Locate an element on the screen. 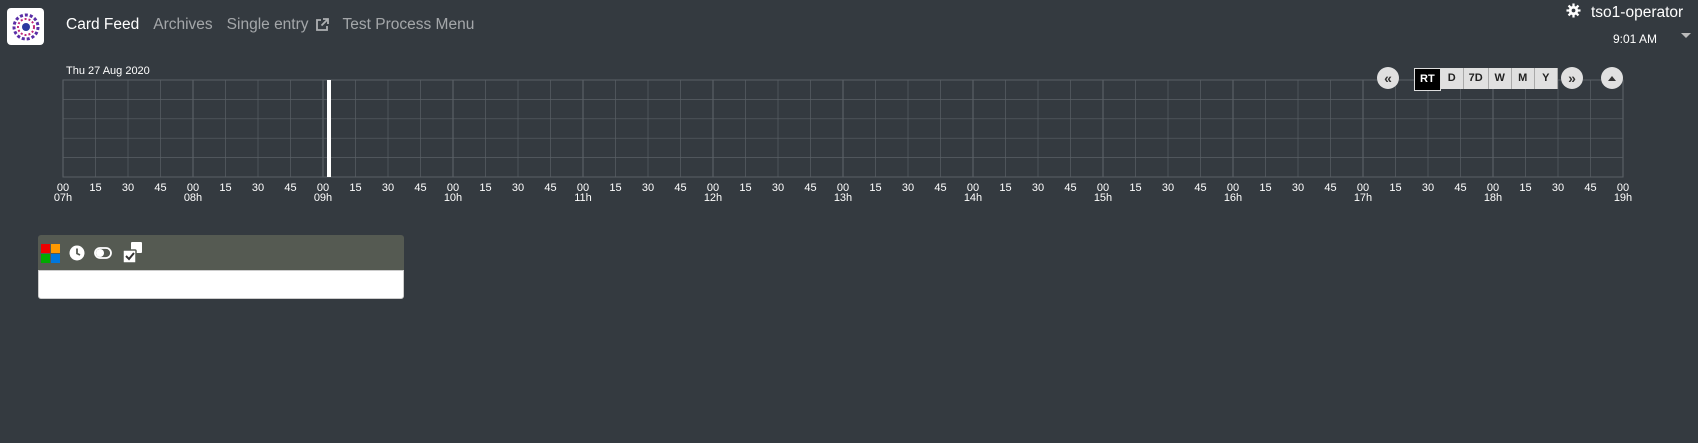 Image resolution: width=1698 pixels, height=443 pixels. timeline-hour-label: 12h is located at coordinates (713, 198).